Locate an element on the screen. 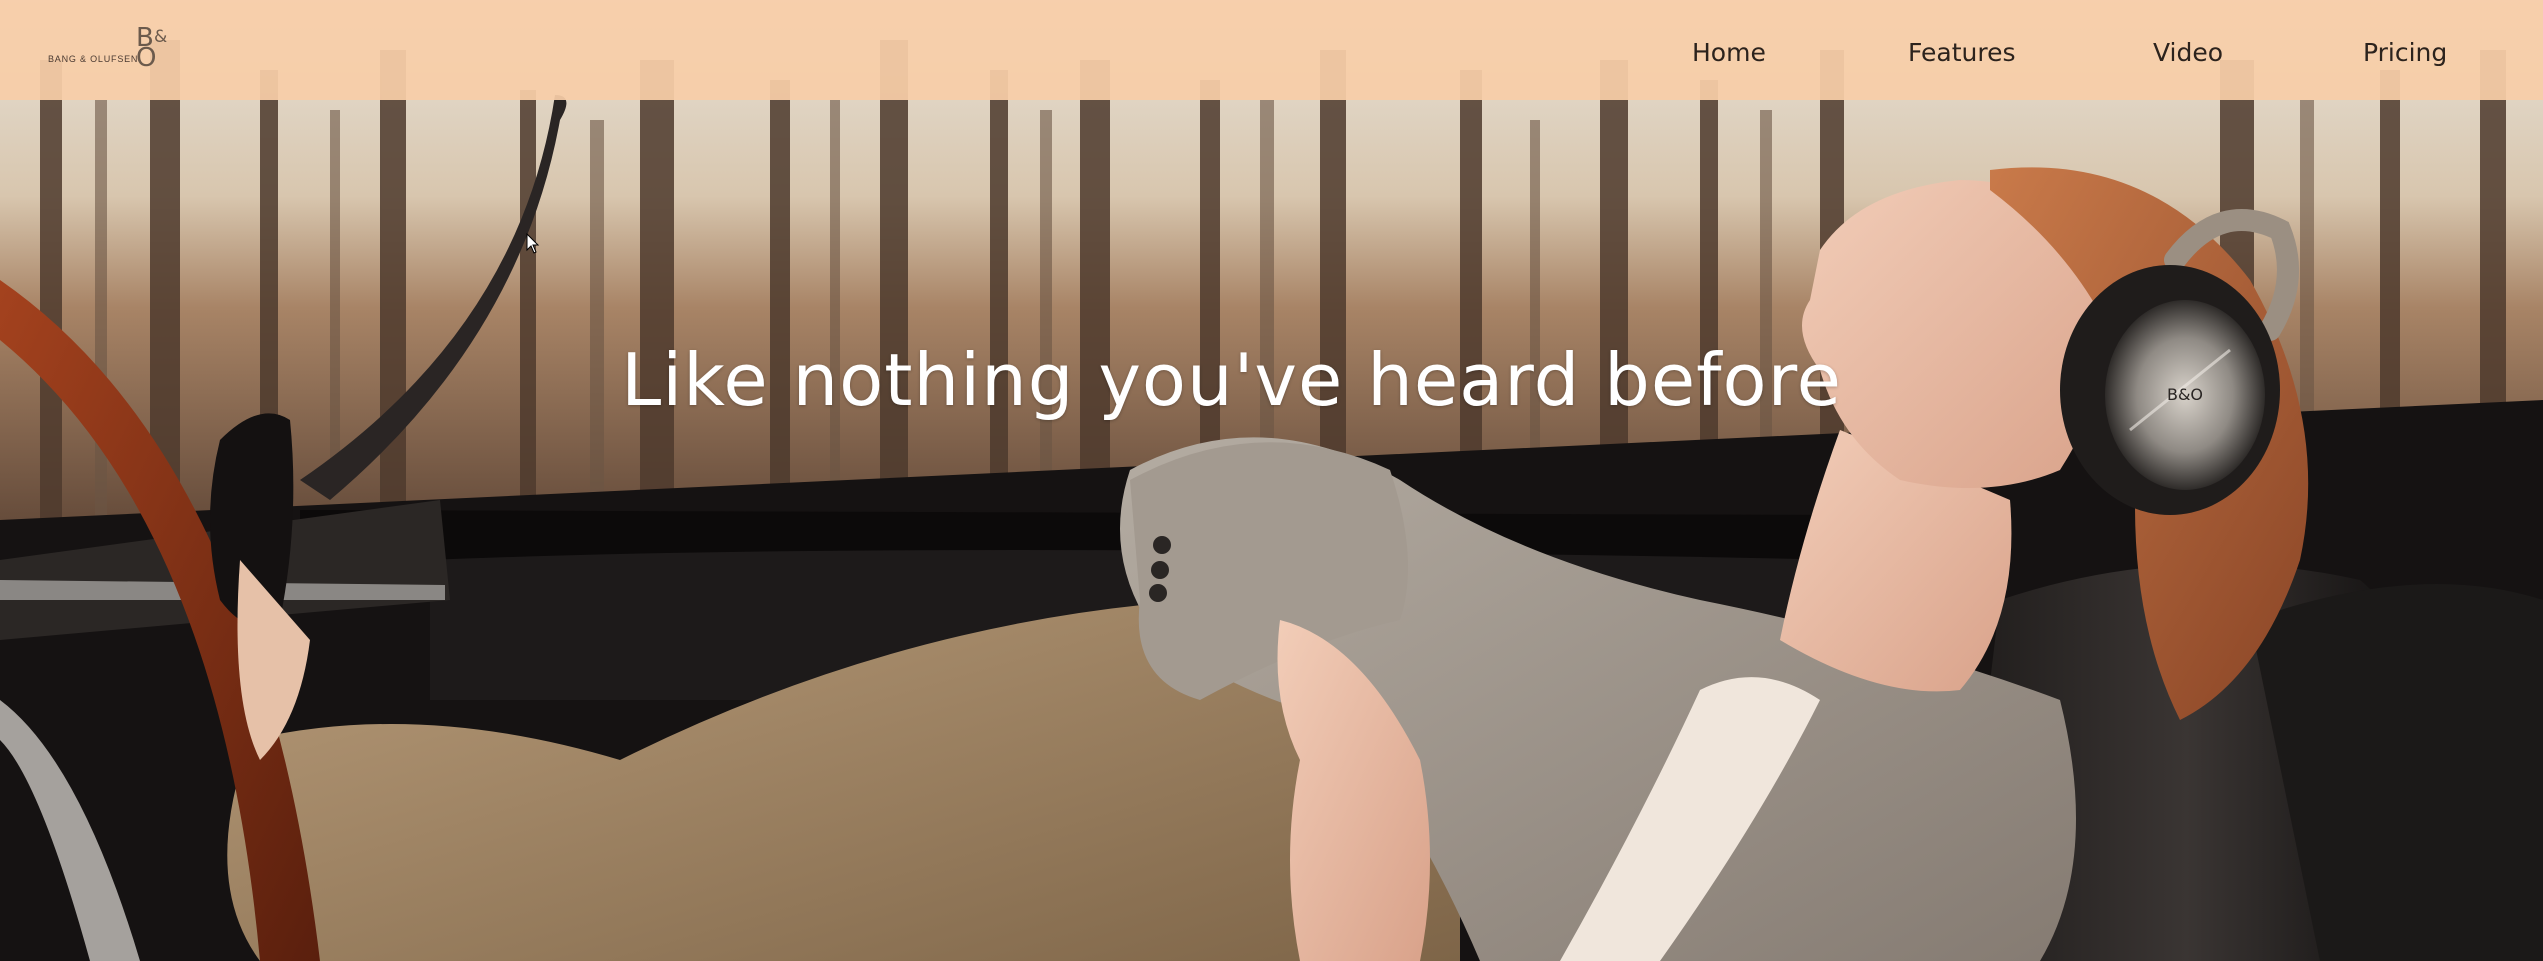  mouse-cursor-icon is located at coordinates (533, 243).